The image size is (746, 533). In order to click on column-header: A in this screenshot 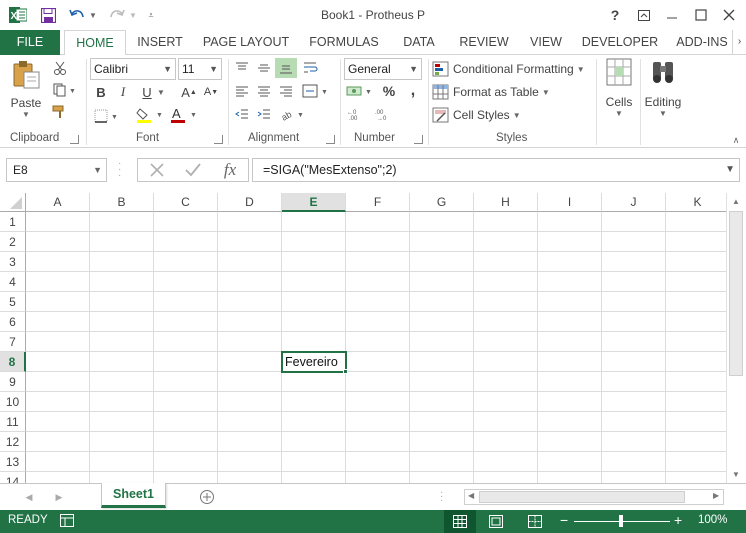, I will do `click(58, 202)`.